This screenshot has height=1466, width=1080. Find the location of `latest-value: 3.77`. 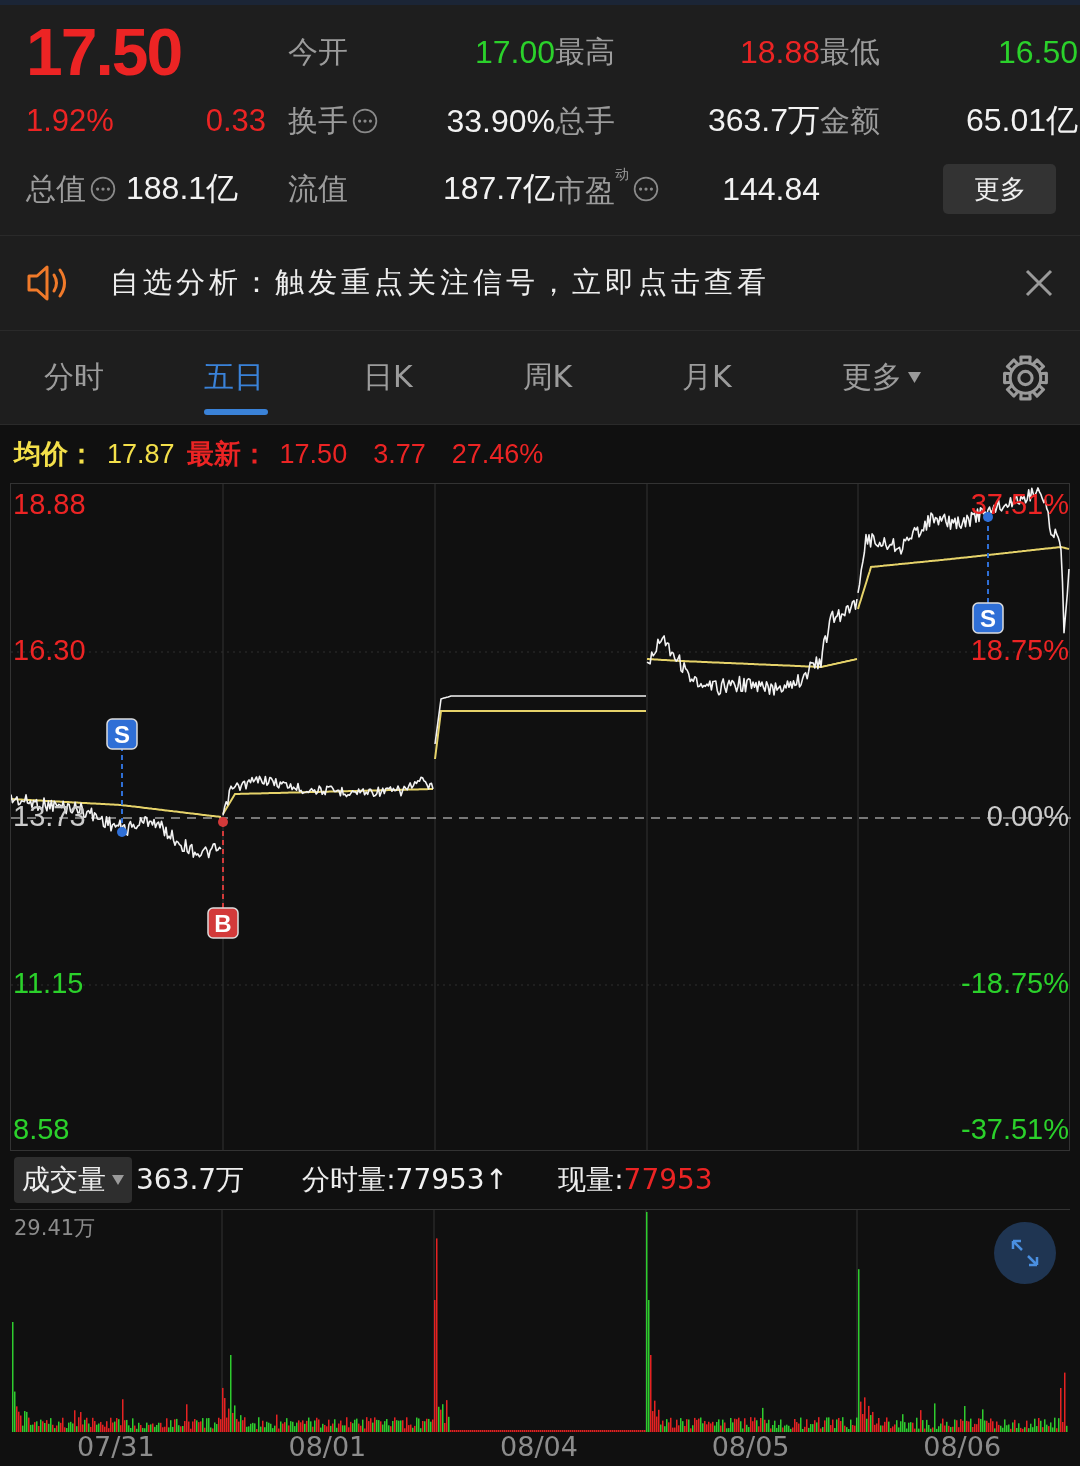

latest-value: 3.77 is located at coordinates (399, 454).